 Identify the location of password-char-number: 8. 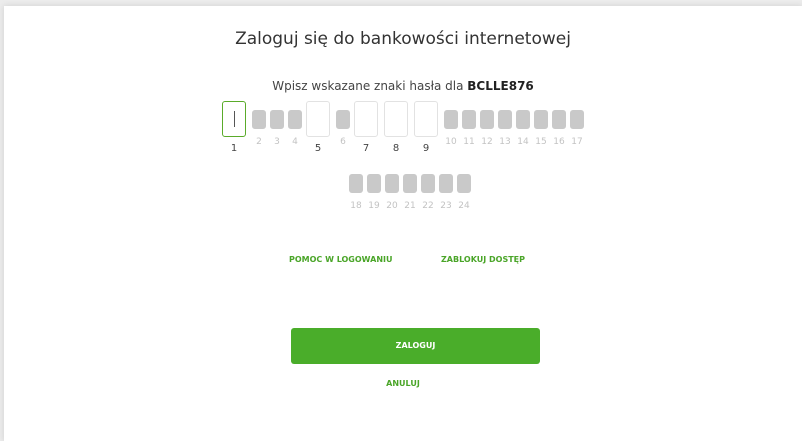
(396, 148).